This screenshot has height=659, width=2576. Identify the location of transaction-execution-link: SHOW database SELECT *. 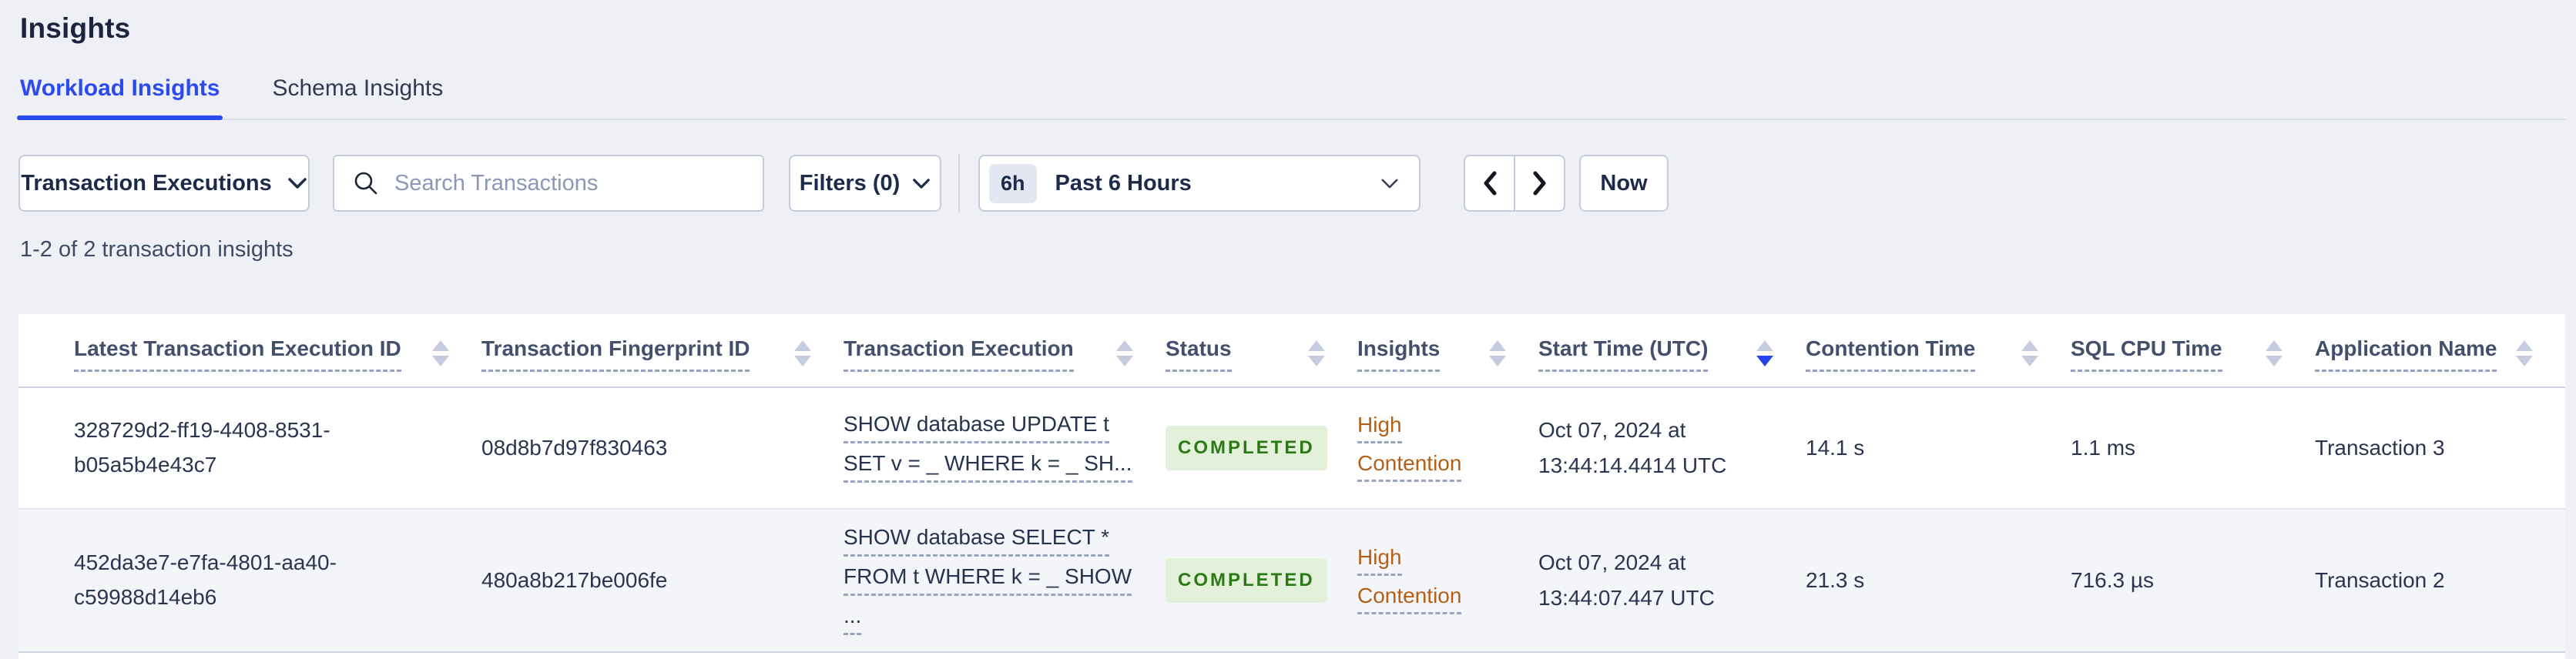
(976, 540).